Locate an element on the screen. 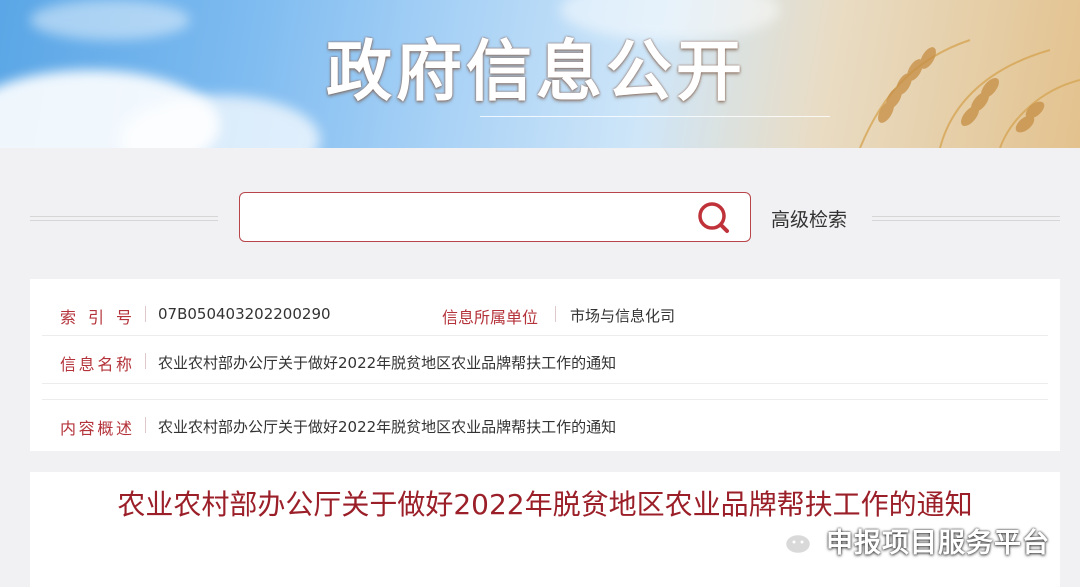 The width and height of the screenshot is (1080, 587). search-deco-line-right is located at coordinates (966, 218).